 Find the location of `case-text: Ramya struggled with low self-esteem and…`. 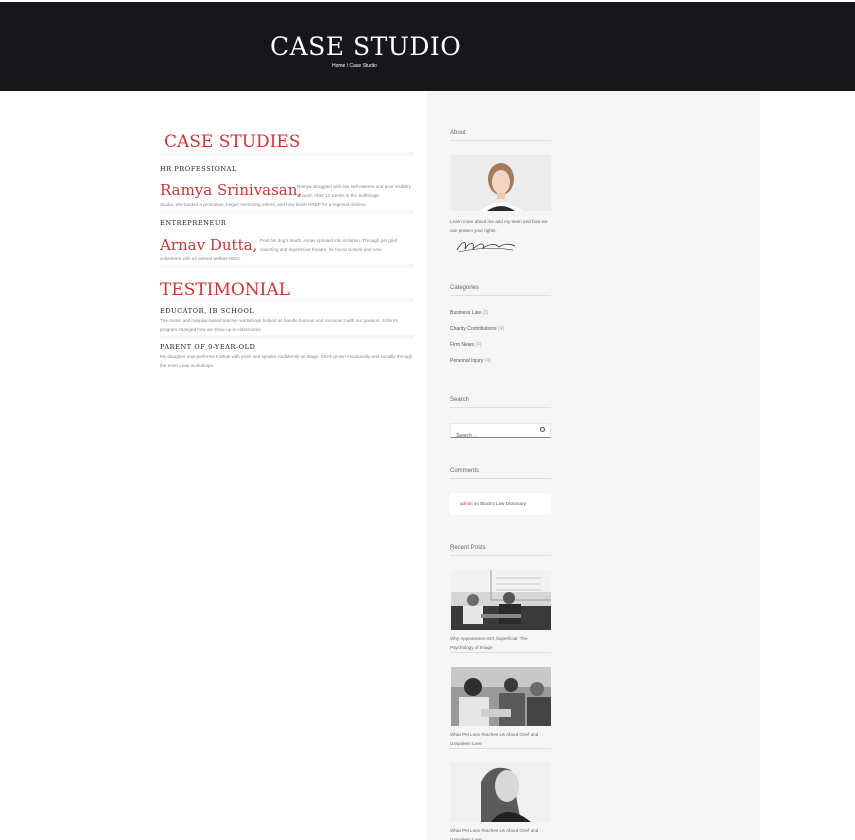

case-text: Ramya struggled with low self-esteem and… is located at coordinates (354, 191).